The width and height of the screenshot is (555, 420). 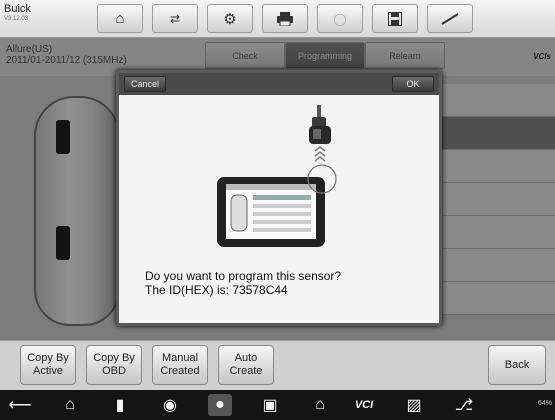 What do you see at coordinates (17, 9) in the screenshot?
I see `brand-name: Buick` at bounding box center [17, 9].